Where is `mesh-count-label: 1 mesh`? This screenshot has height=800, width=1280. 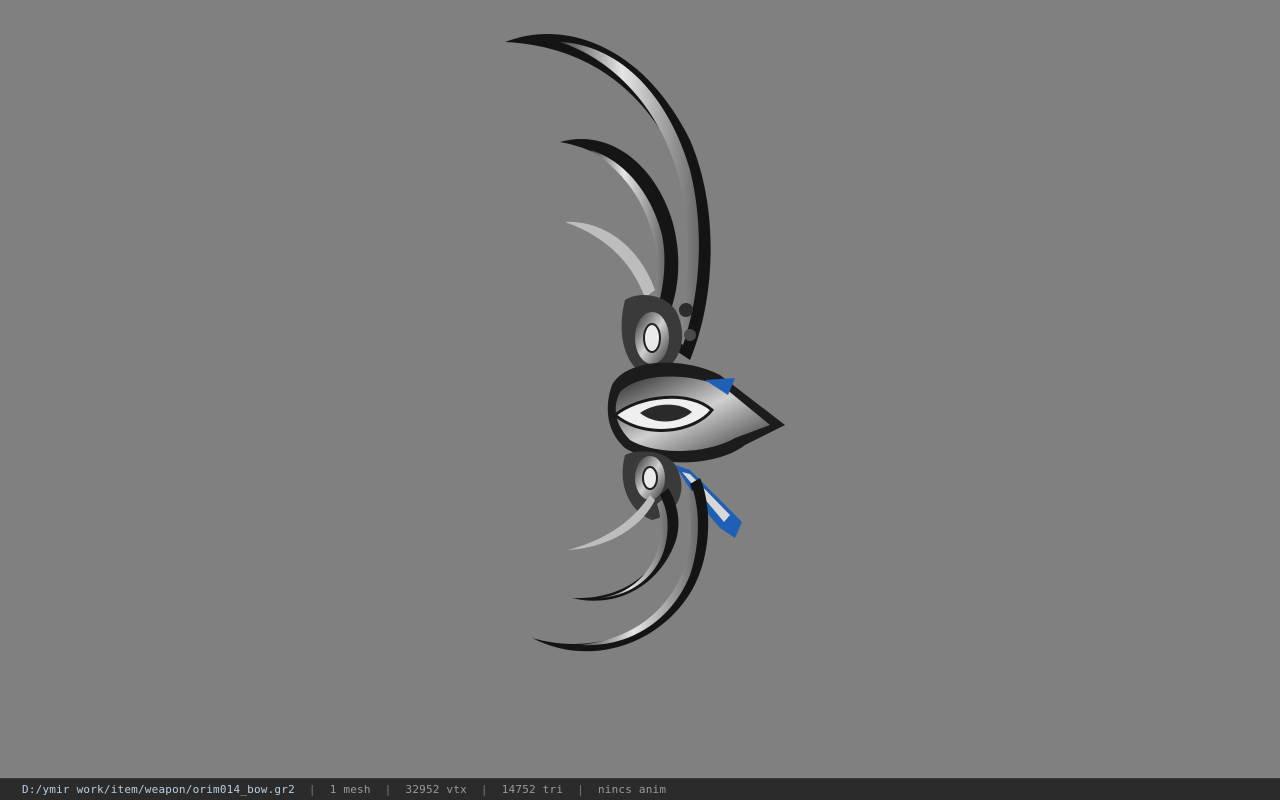
mesh-count-label: 1 mesh is located at coordinates (350, 789).